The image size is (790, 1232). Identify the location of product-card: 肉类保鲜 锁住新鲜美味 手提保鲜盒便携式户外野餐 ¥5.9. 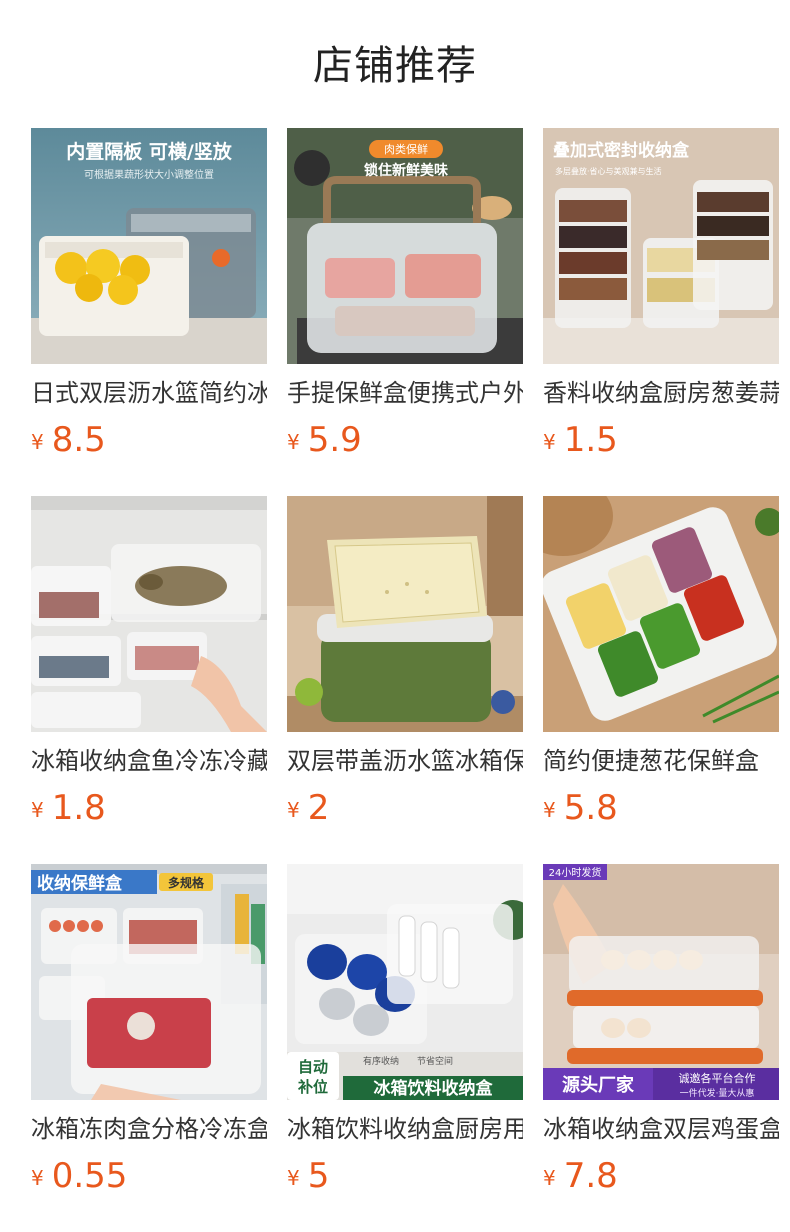
(405, 298).